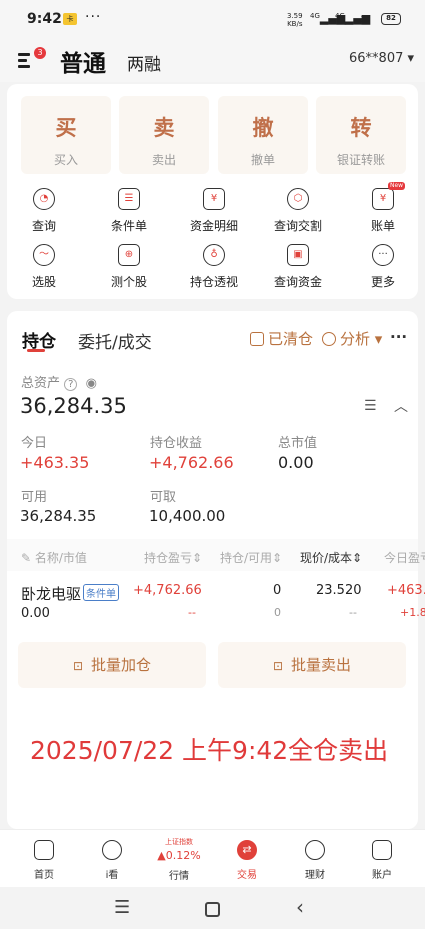  What do you see at coordinates (352, 338) in the screenshot?
I see `analysis-button: 分析 ▾` at bounding box center [352, 338].